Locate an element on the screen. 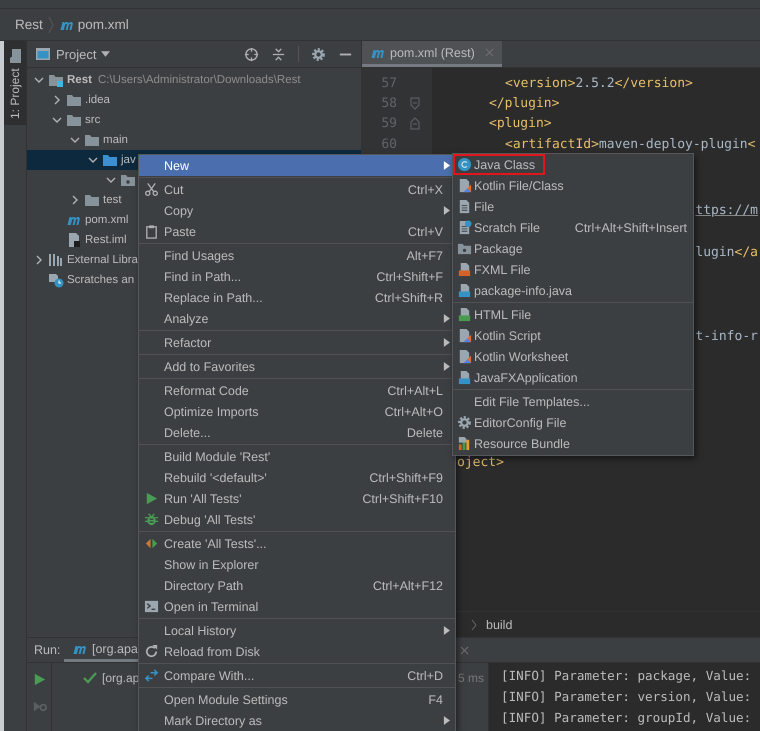 The height and width of the screenshot is (731, 760). shortcut-text: Ctrl+Shift+F9 is located at coordinates (406, 477).